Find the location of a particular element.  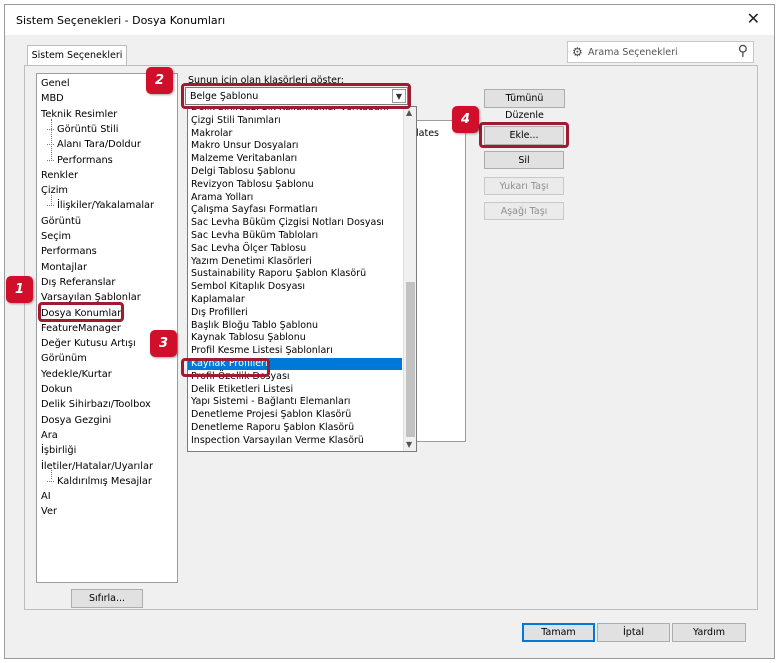

tree-item: Alanı Tara/Doldur is located at coordinates (94, 144).